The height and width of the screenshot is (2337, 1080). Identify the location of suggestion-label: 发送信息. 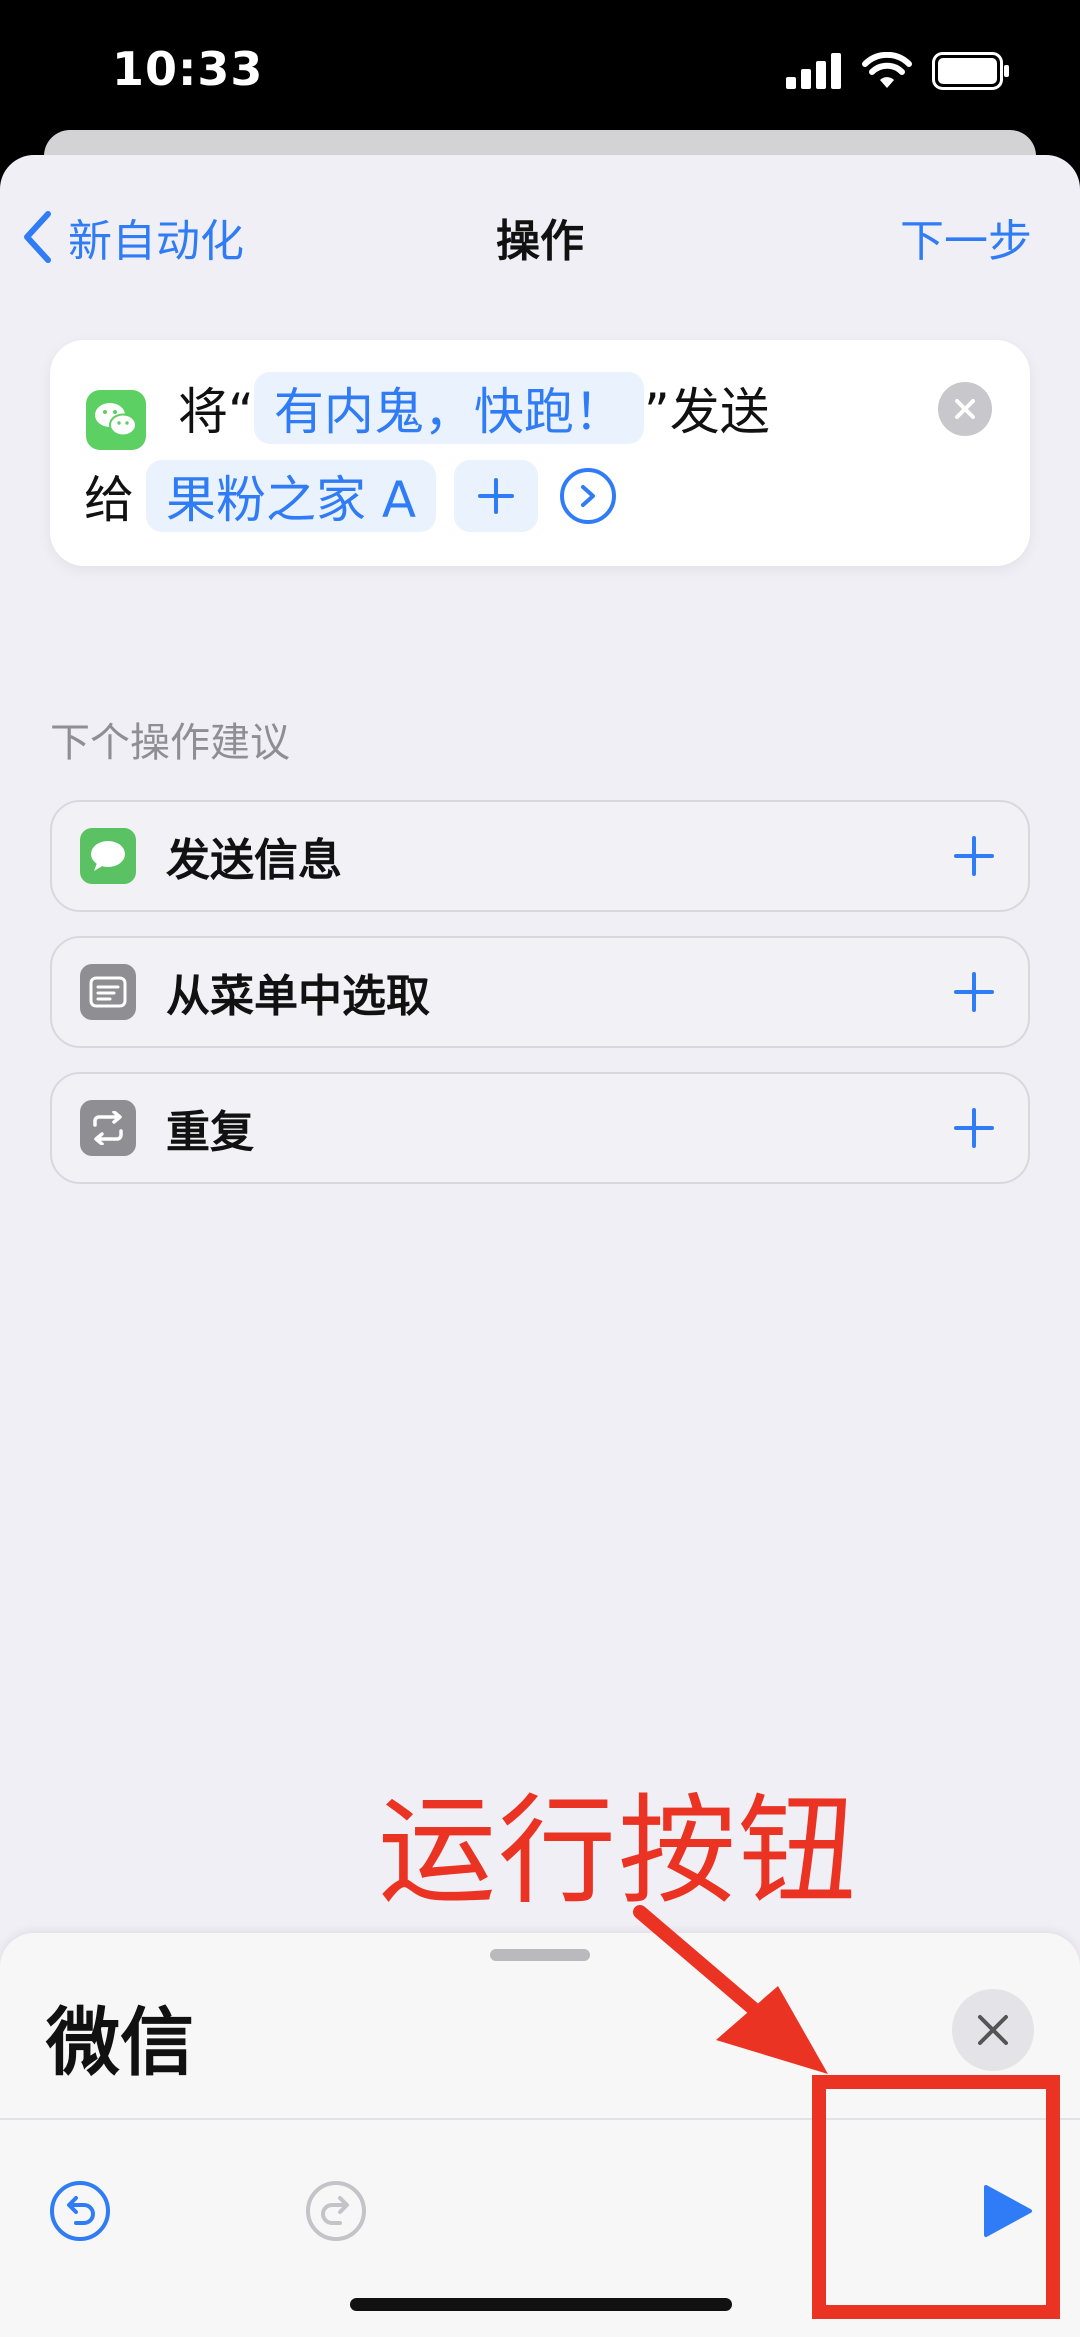
(254, 860).